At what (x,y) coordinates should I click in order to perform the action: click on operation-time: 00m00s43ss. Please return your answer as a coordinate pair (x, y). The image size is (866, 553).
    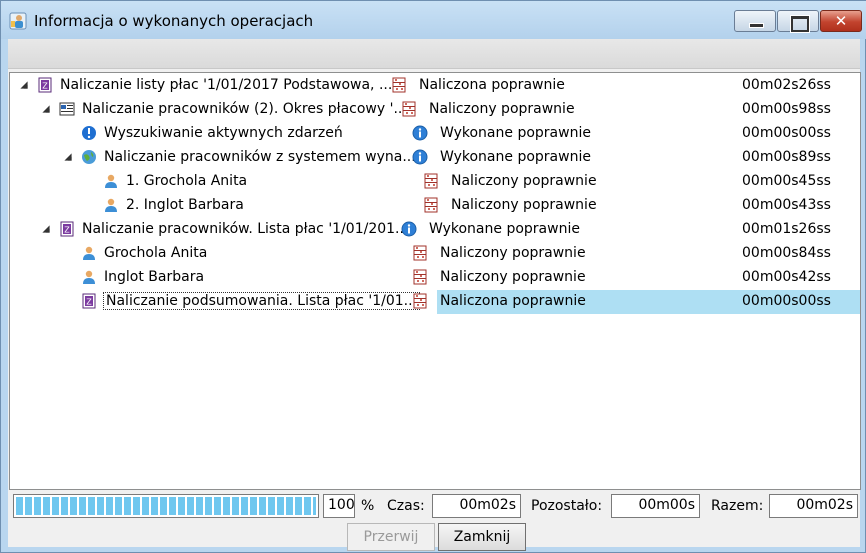
    Looking at the image, I should click on (786, 205).